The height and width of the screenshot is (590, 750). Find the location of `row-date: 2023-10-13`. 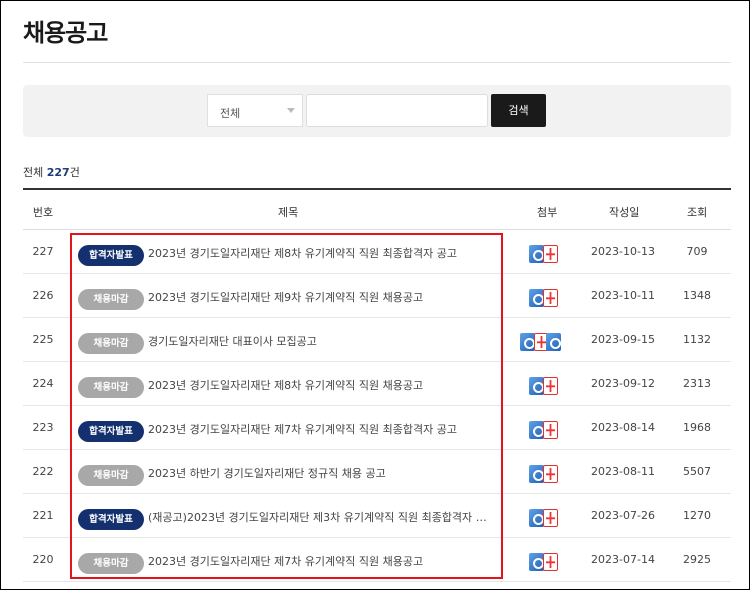

row-date: 2023-10-13 is located at coordinates (623, 251).